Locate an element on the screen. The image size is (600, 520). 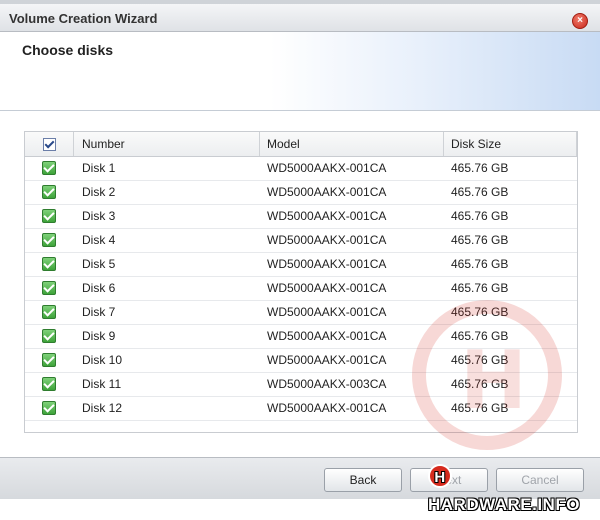
table-row: Disk 6 WD5000AAKX-001CA 465.76 GB is located at coordinates (301, 288).